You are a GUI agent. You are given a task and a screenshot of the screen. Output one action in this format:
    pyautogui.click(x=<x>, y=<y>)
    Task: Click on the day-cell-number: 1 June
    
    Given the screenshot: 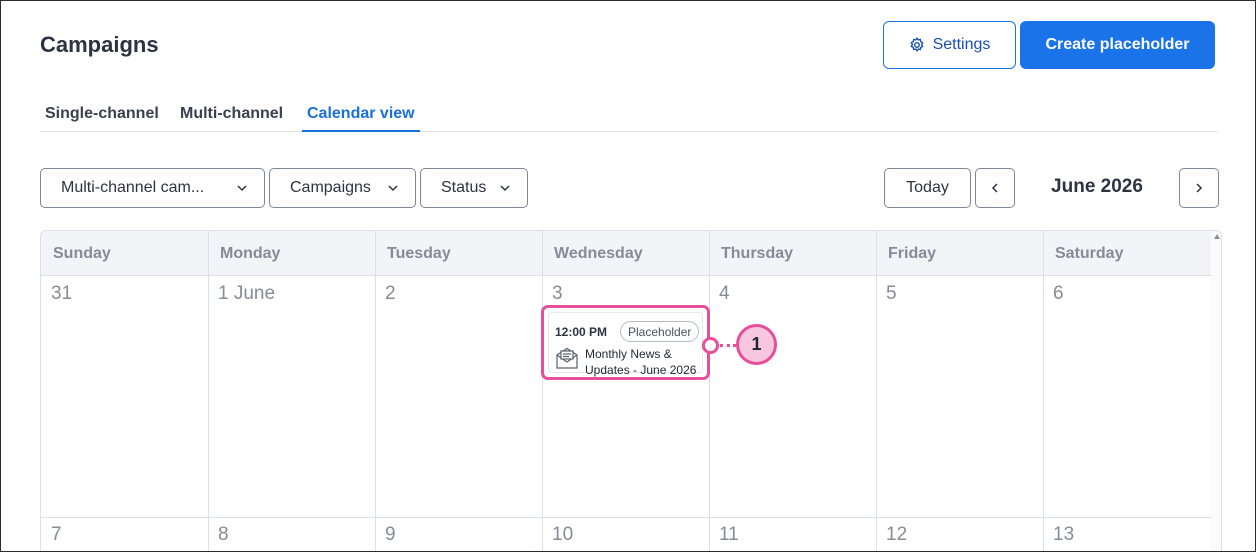 What is the action you would take?
    pyautogui.click(x=246, y=294)
    